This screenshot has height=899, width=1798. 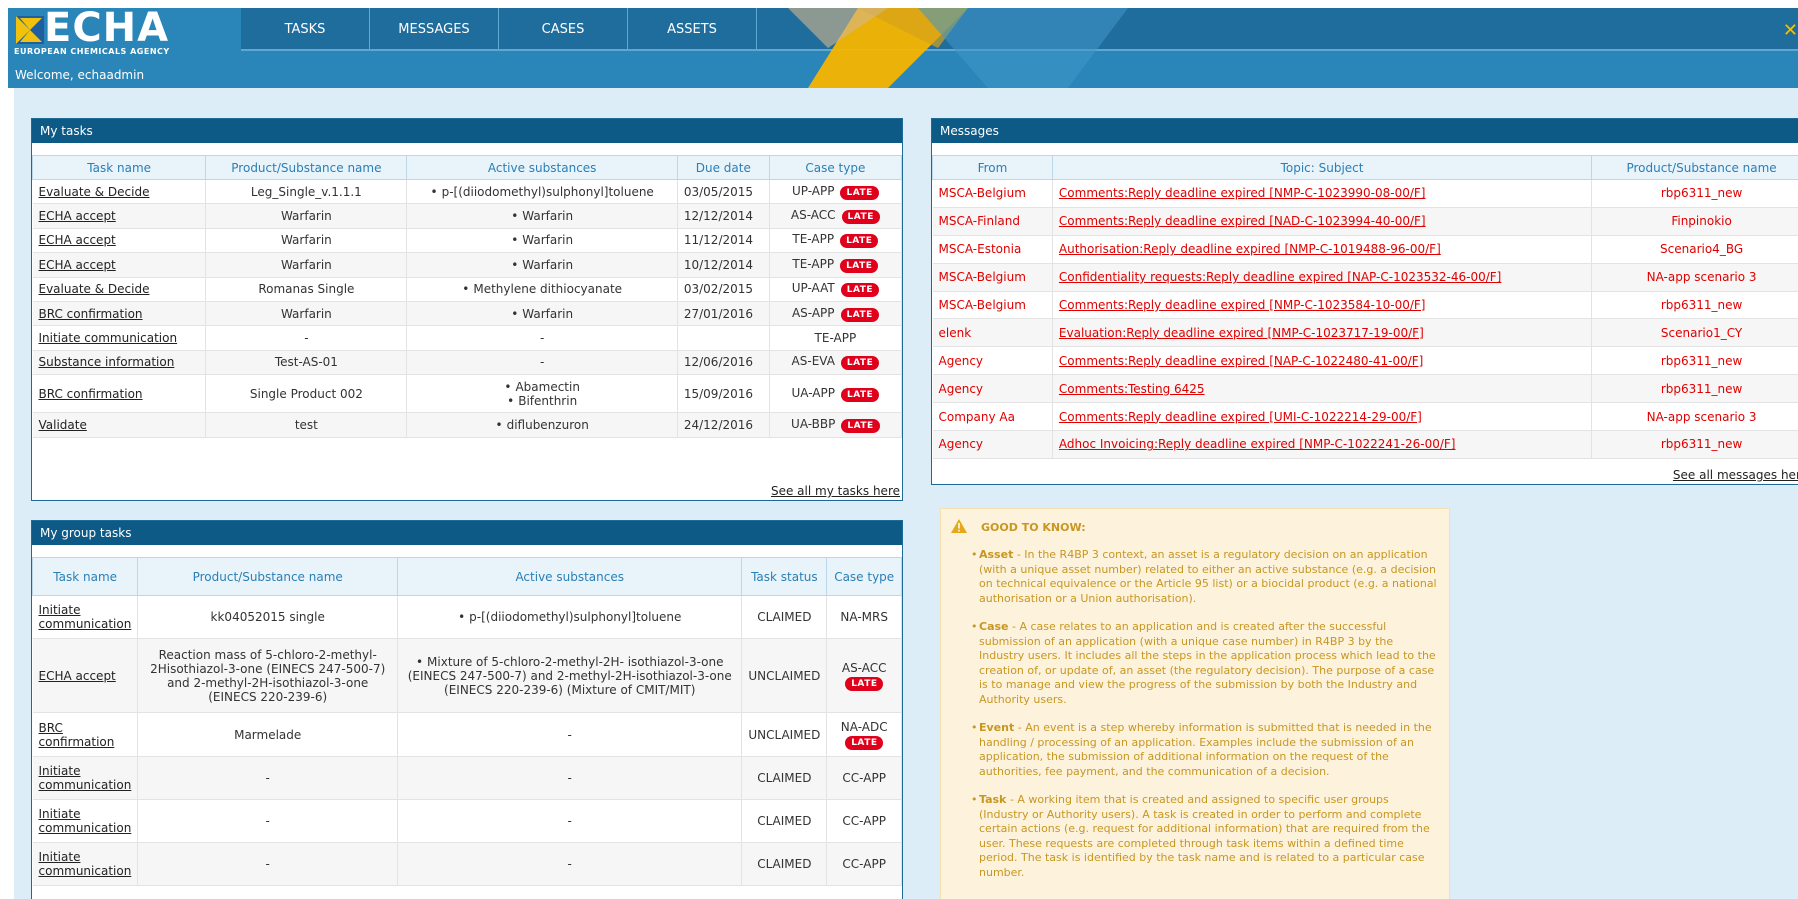 What do you see at coordinates (784, 576) in the screenshot?
I see `col-status: Task status` at bounding box center [784, 576].